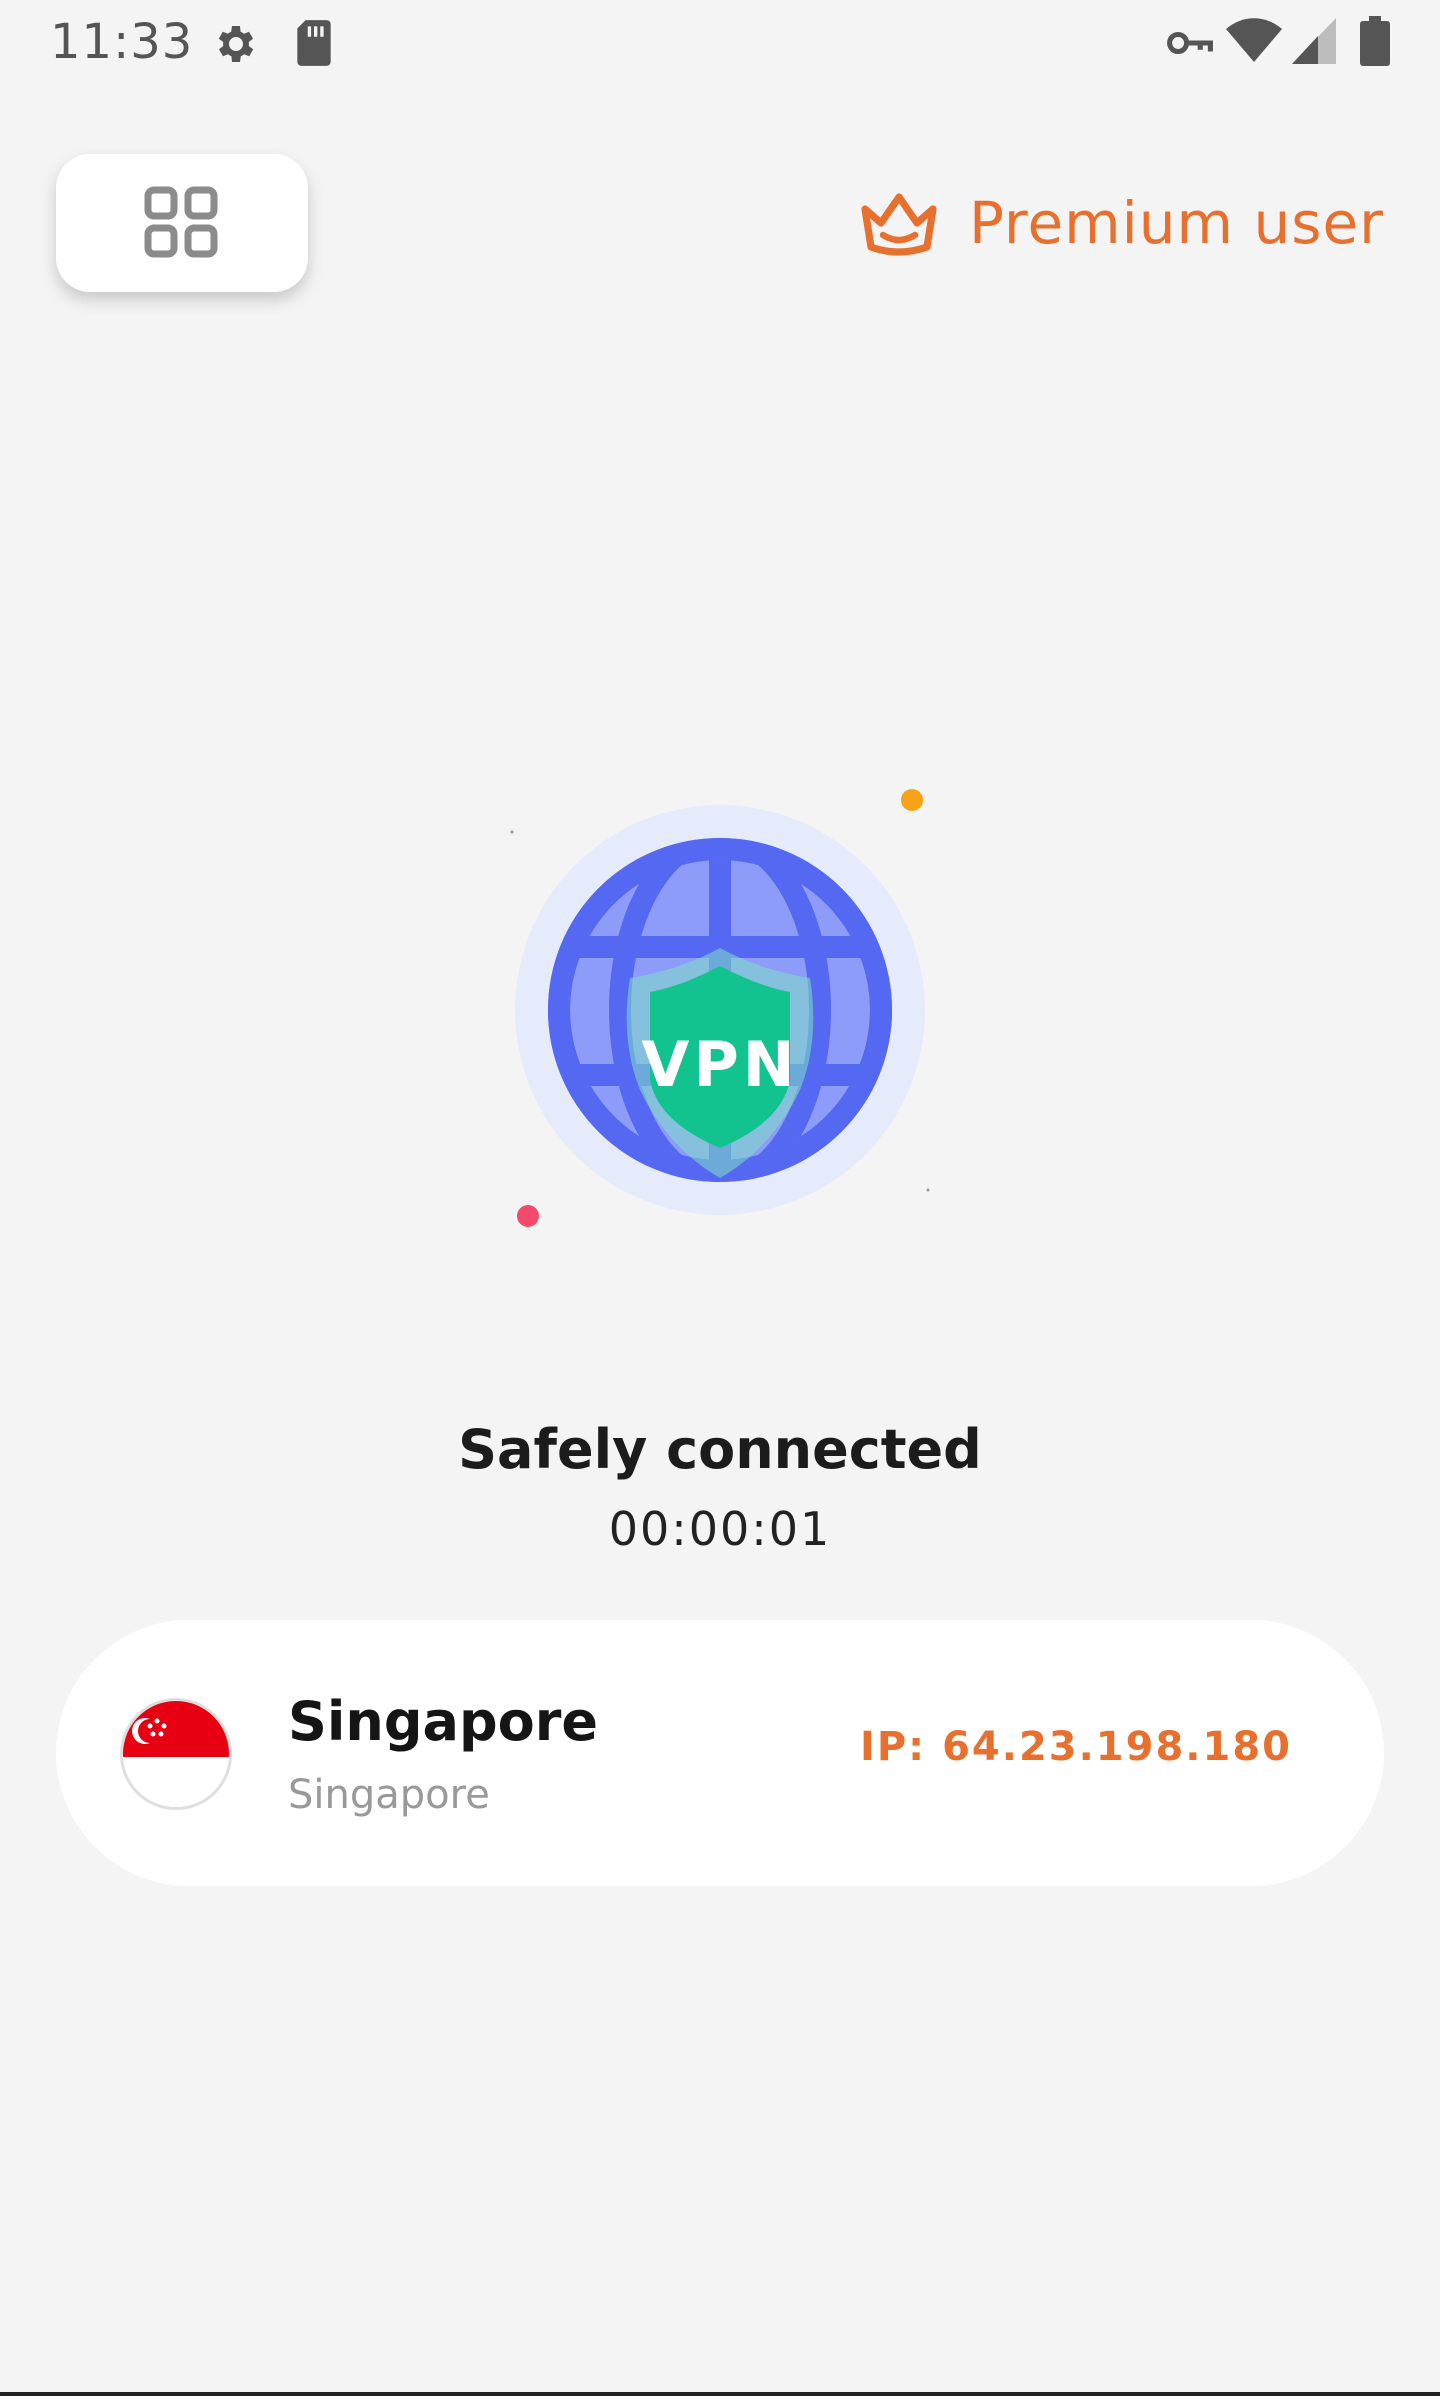 The width and height of the screenshot is (1440, 2396). I want to click on grid-icon, so click(181, 222).